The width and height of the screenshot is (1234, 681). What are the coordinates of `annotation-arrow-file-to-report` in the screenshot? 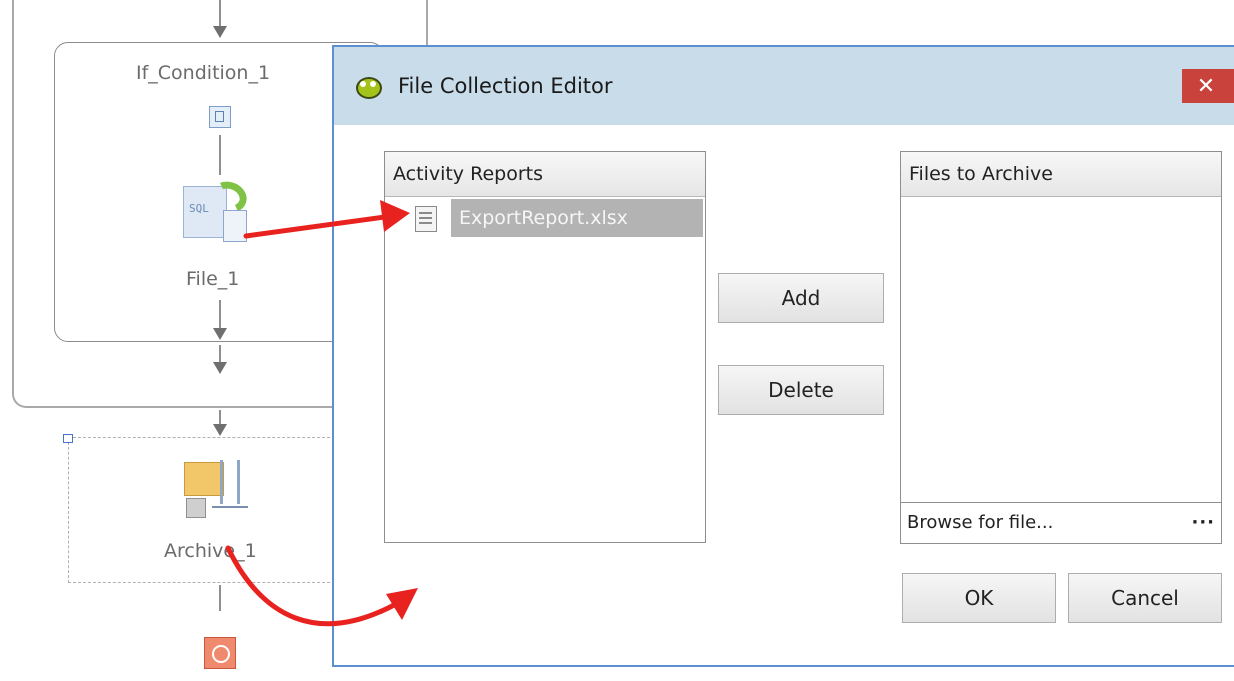 It's located at (326, 219).